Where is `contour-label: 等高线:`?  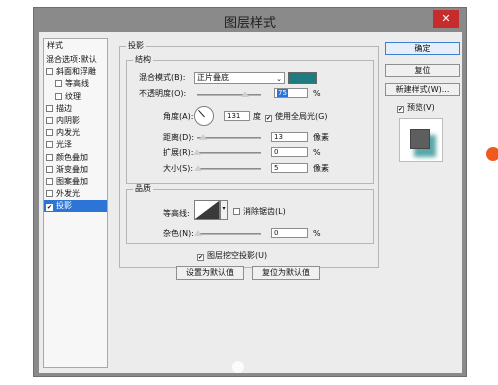
contour-label: 等高线: is located at coordinates (176, 213).